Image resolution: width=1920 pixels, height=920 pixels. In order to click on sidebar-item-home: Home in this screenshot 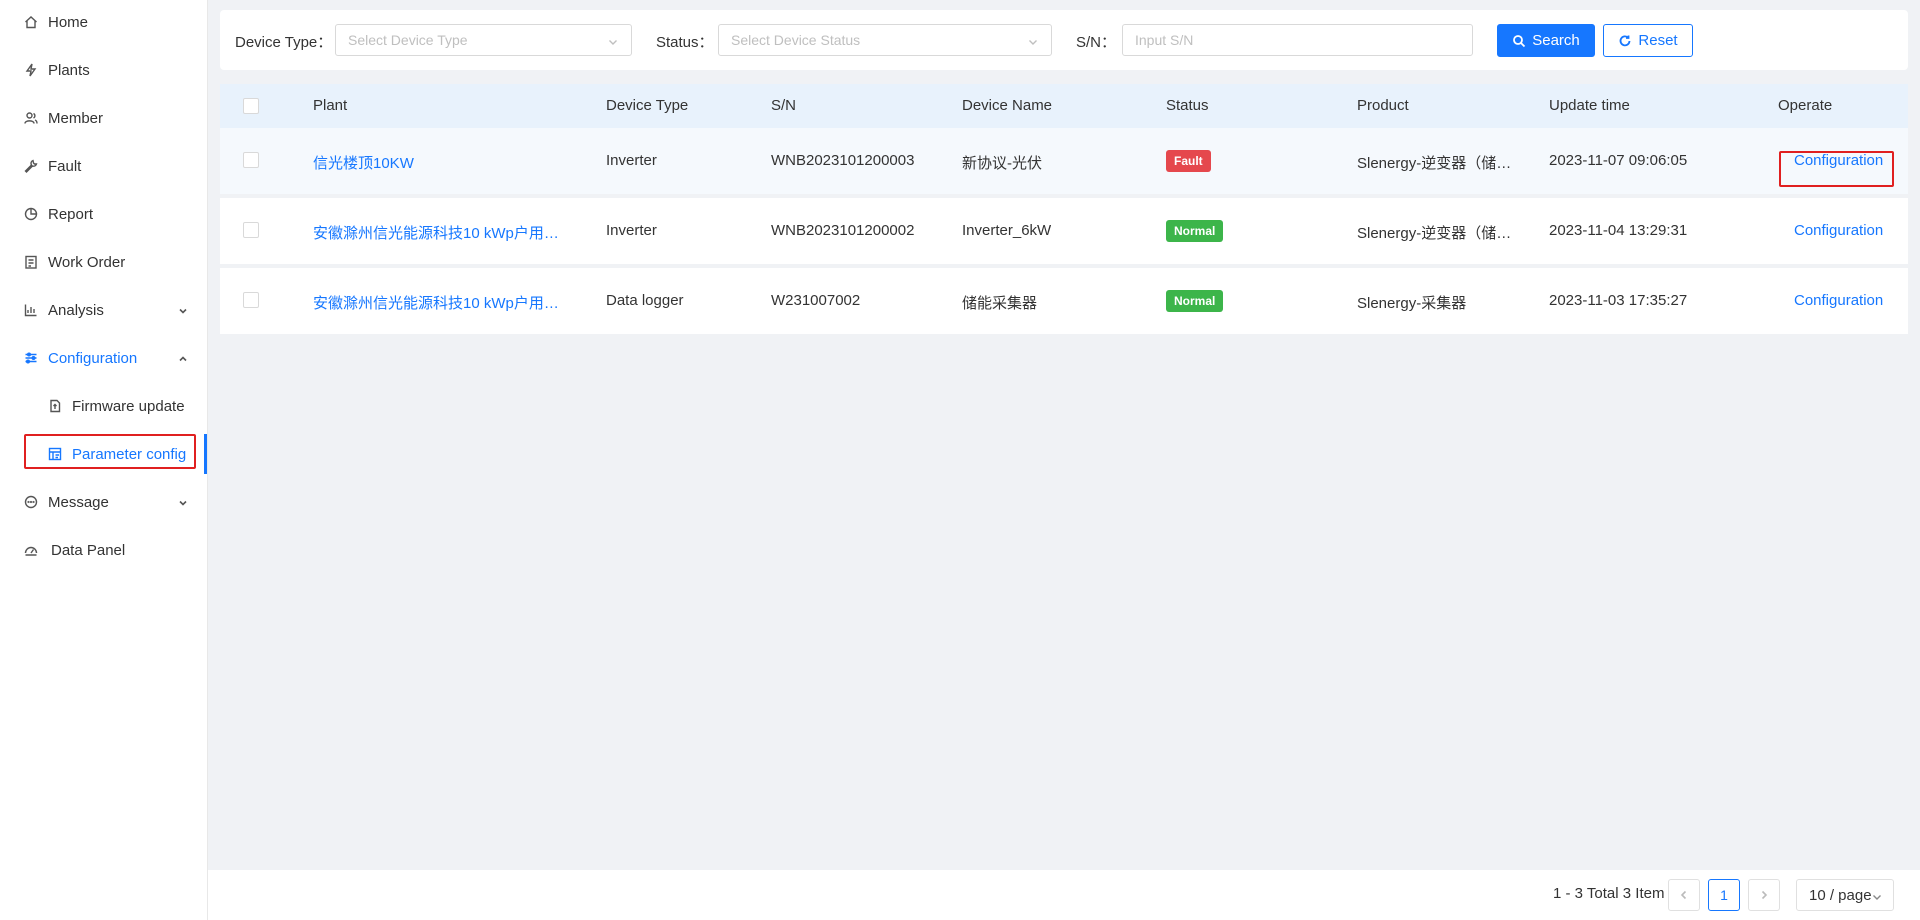, I will do `click(103, 22)`.